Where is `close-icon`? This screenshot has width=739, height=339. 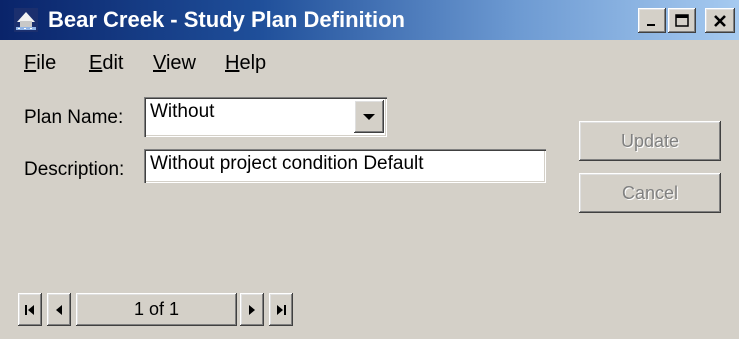
close-icon is located at coordinates (720, 20).